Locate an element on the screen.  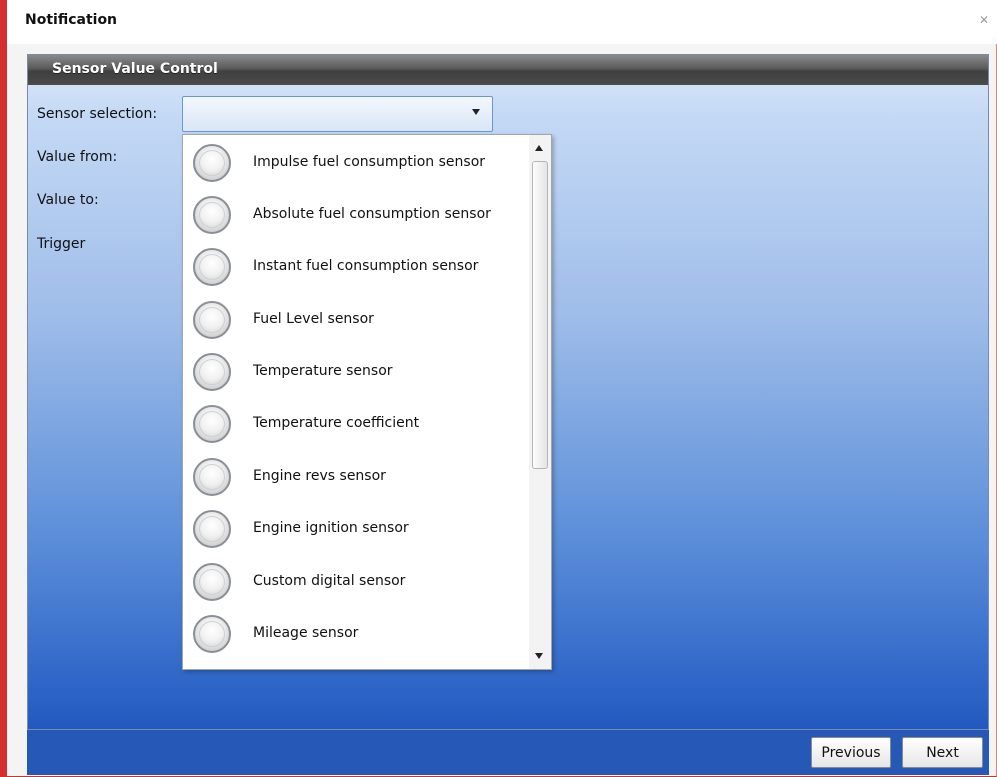
title-bar: Notification ✕ is located at coordinates (502, 22).